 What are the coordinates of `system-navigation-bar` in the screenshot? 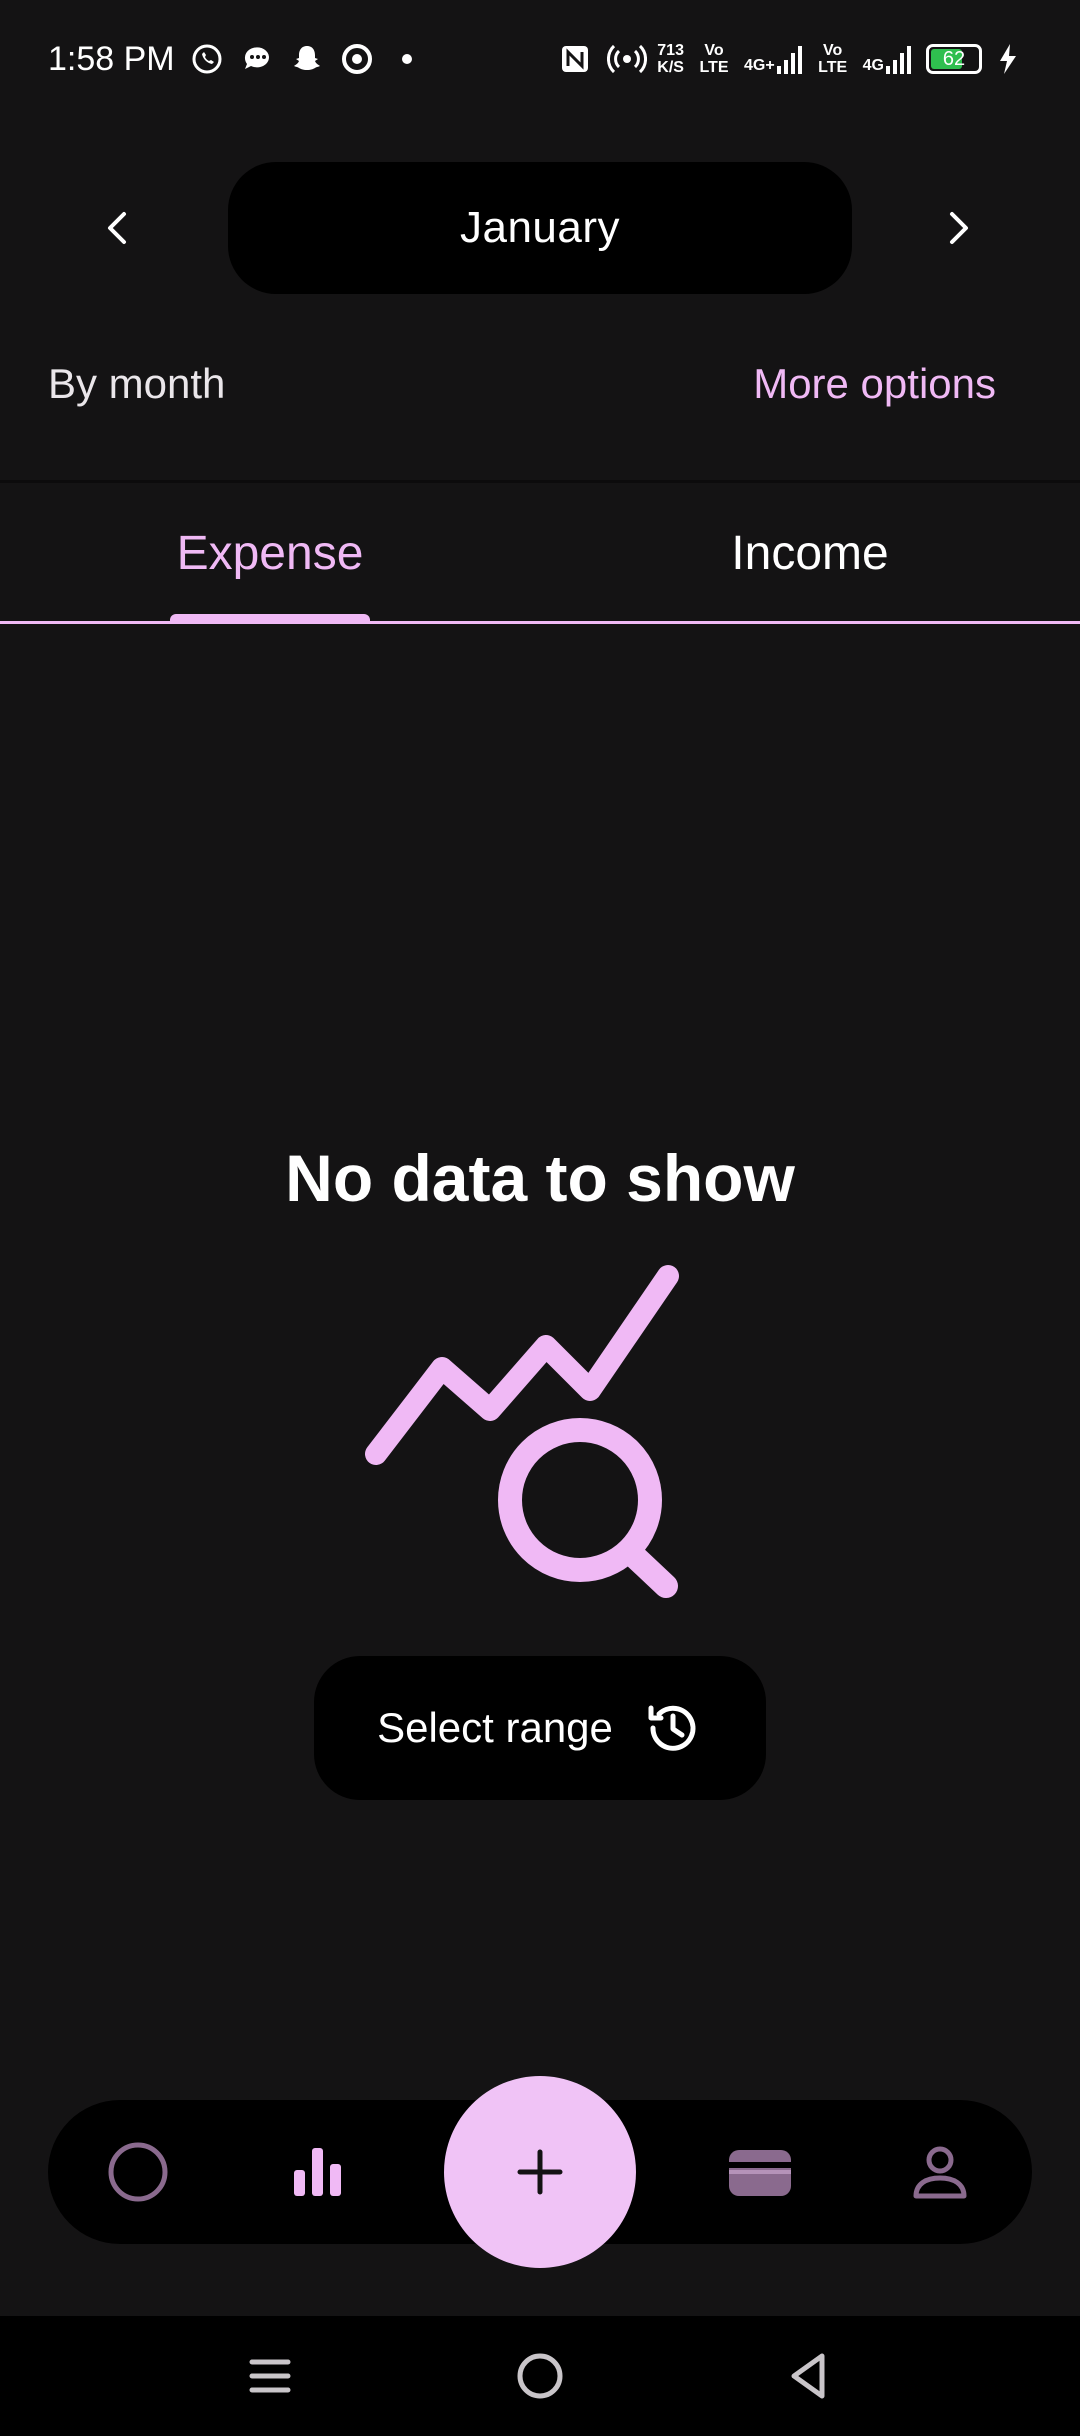 It's located at (540, 2376).